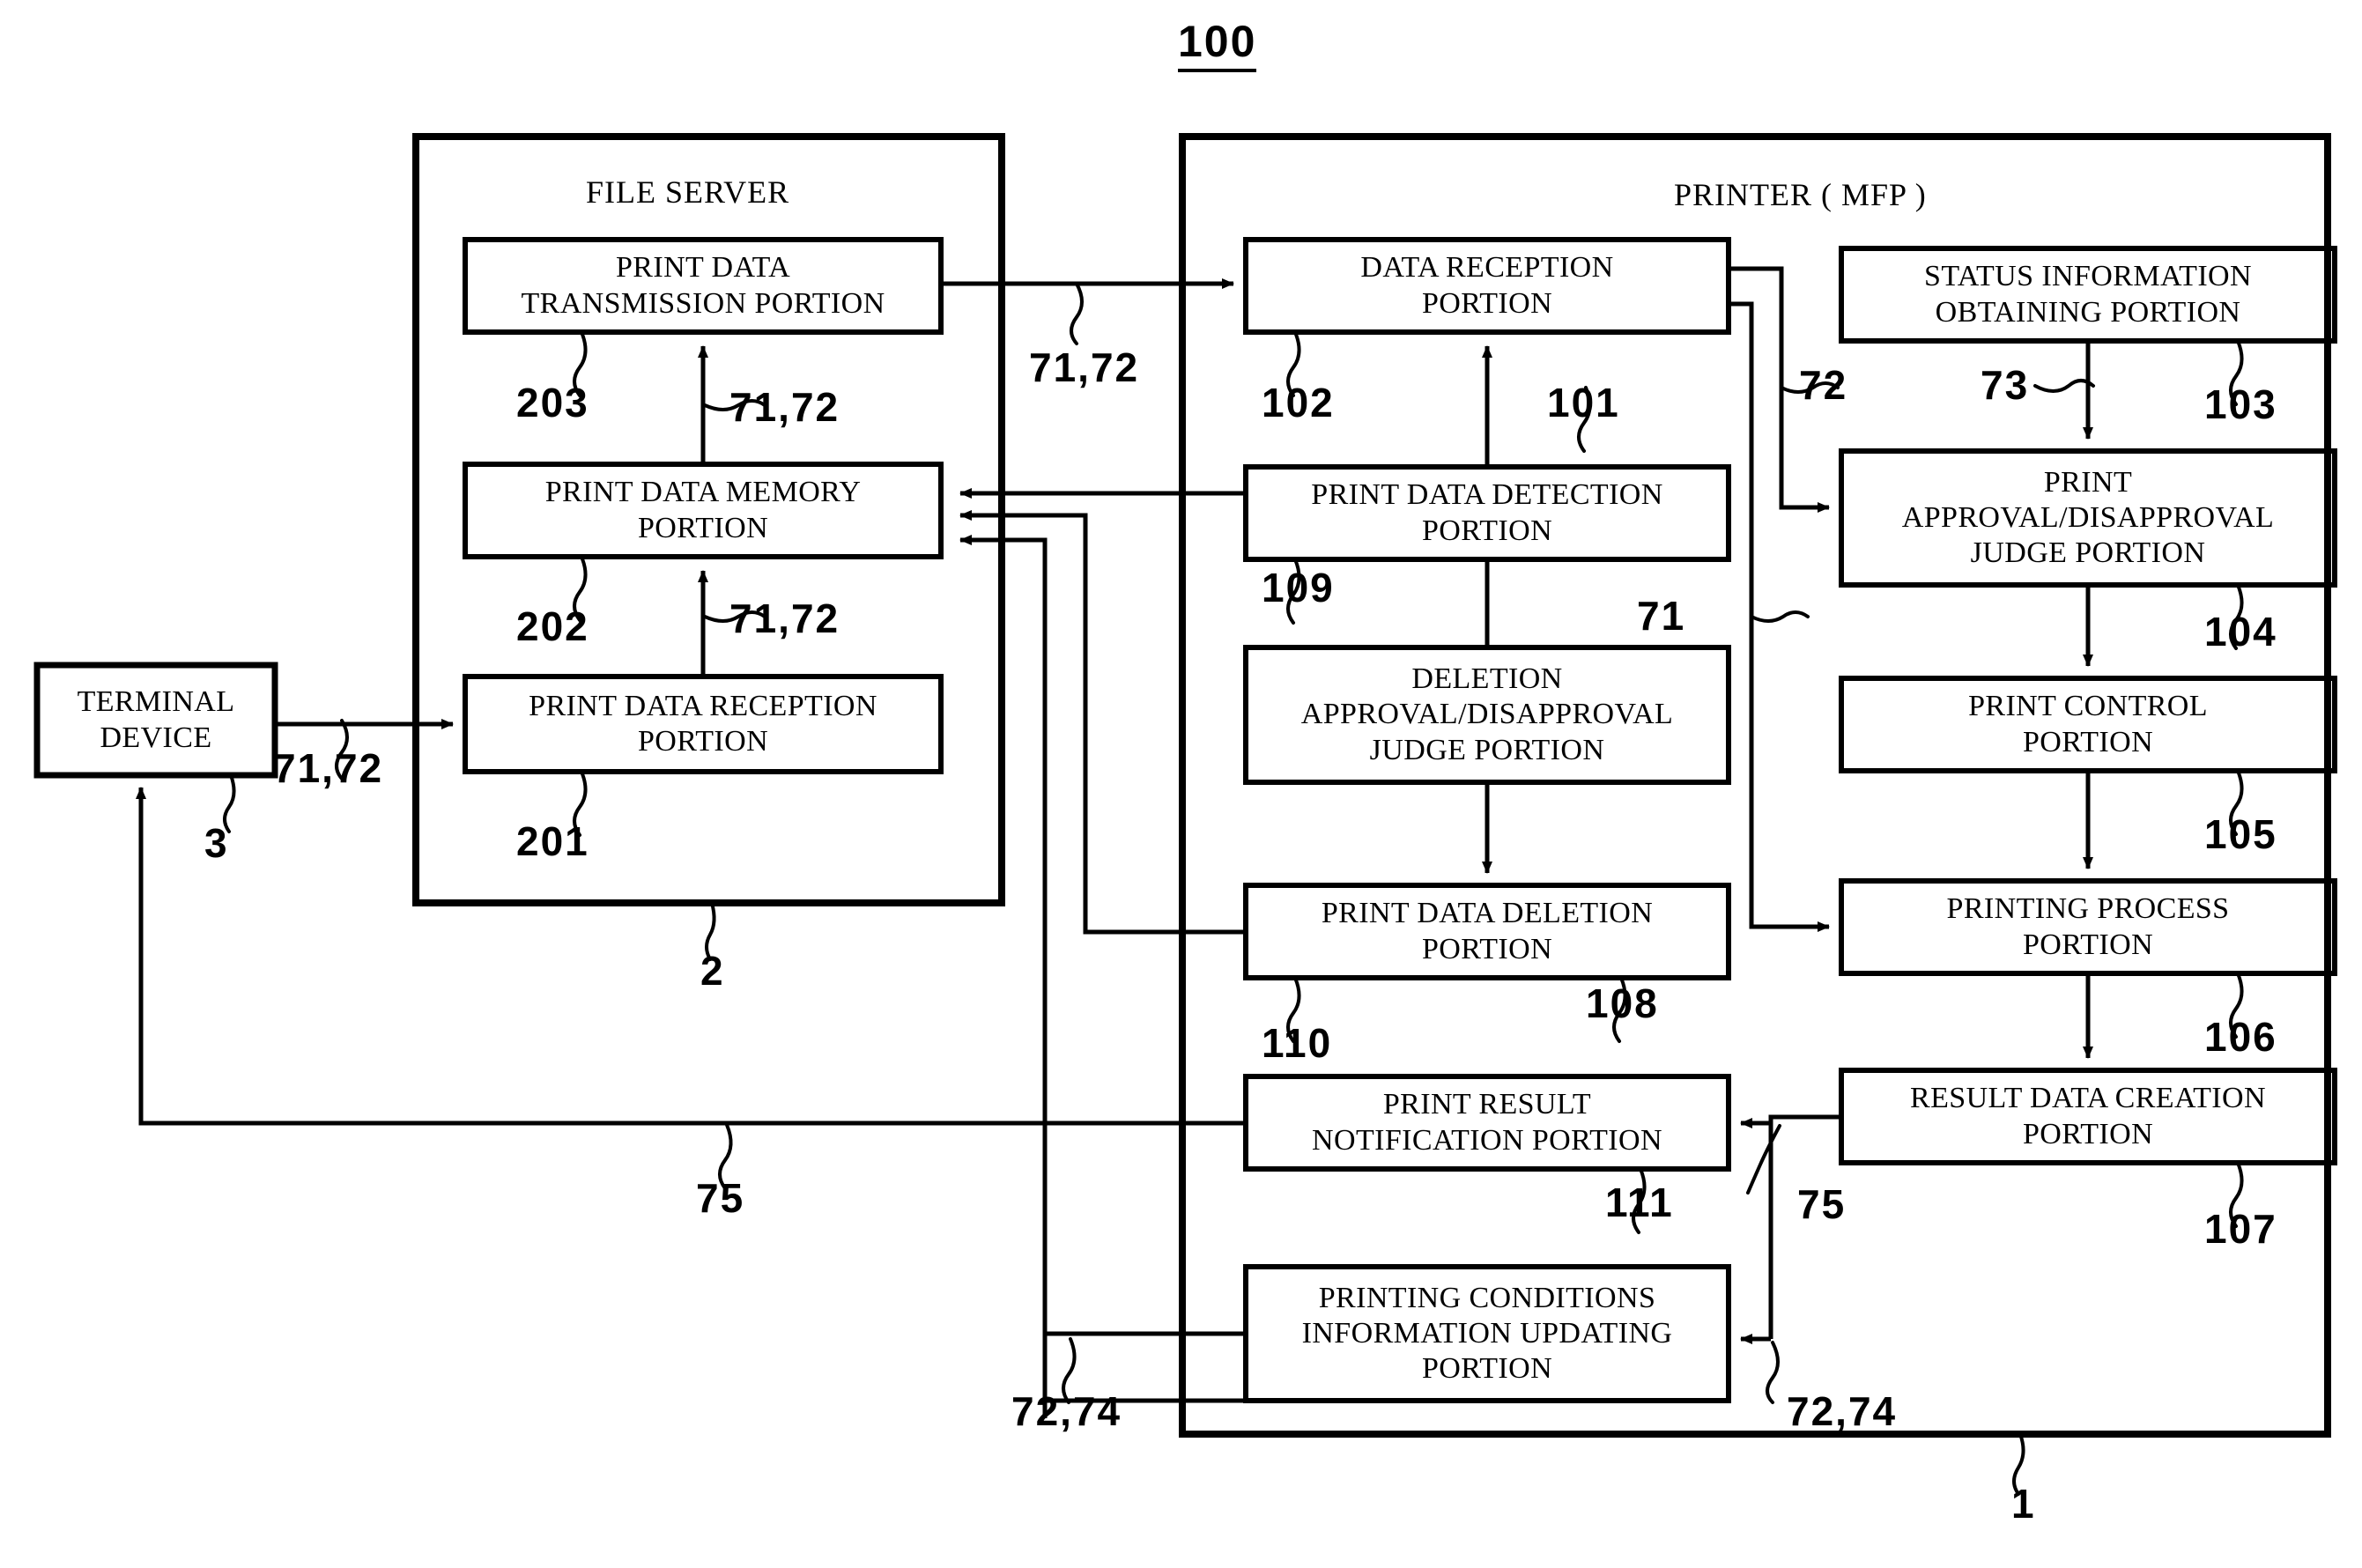 Image resolution: width=2362 pixels, height=1568 pixels. Describe the element at coordinates (1823, 385) in the screenshot. I see `signal-printer-72: 72` at that location.